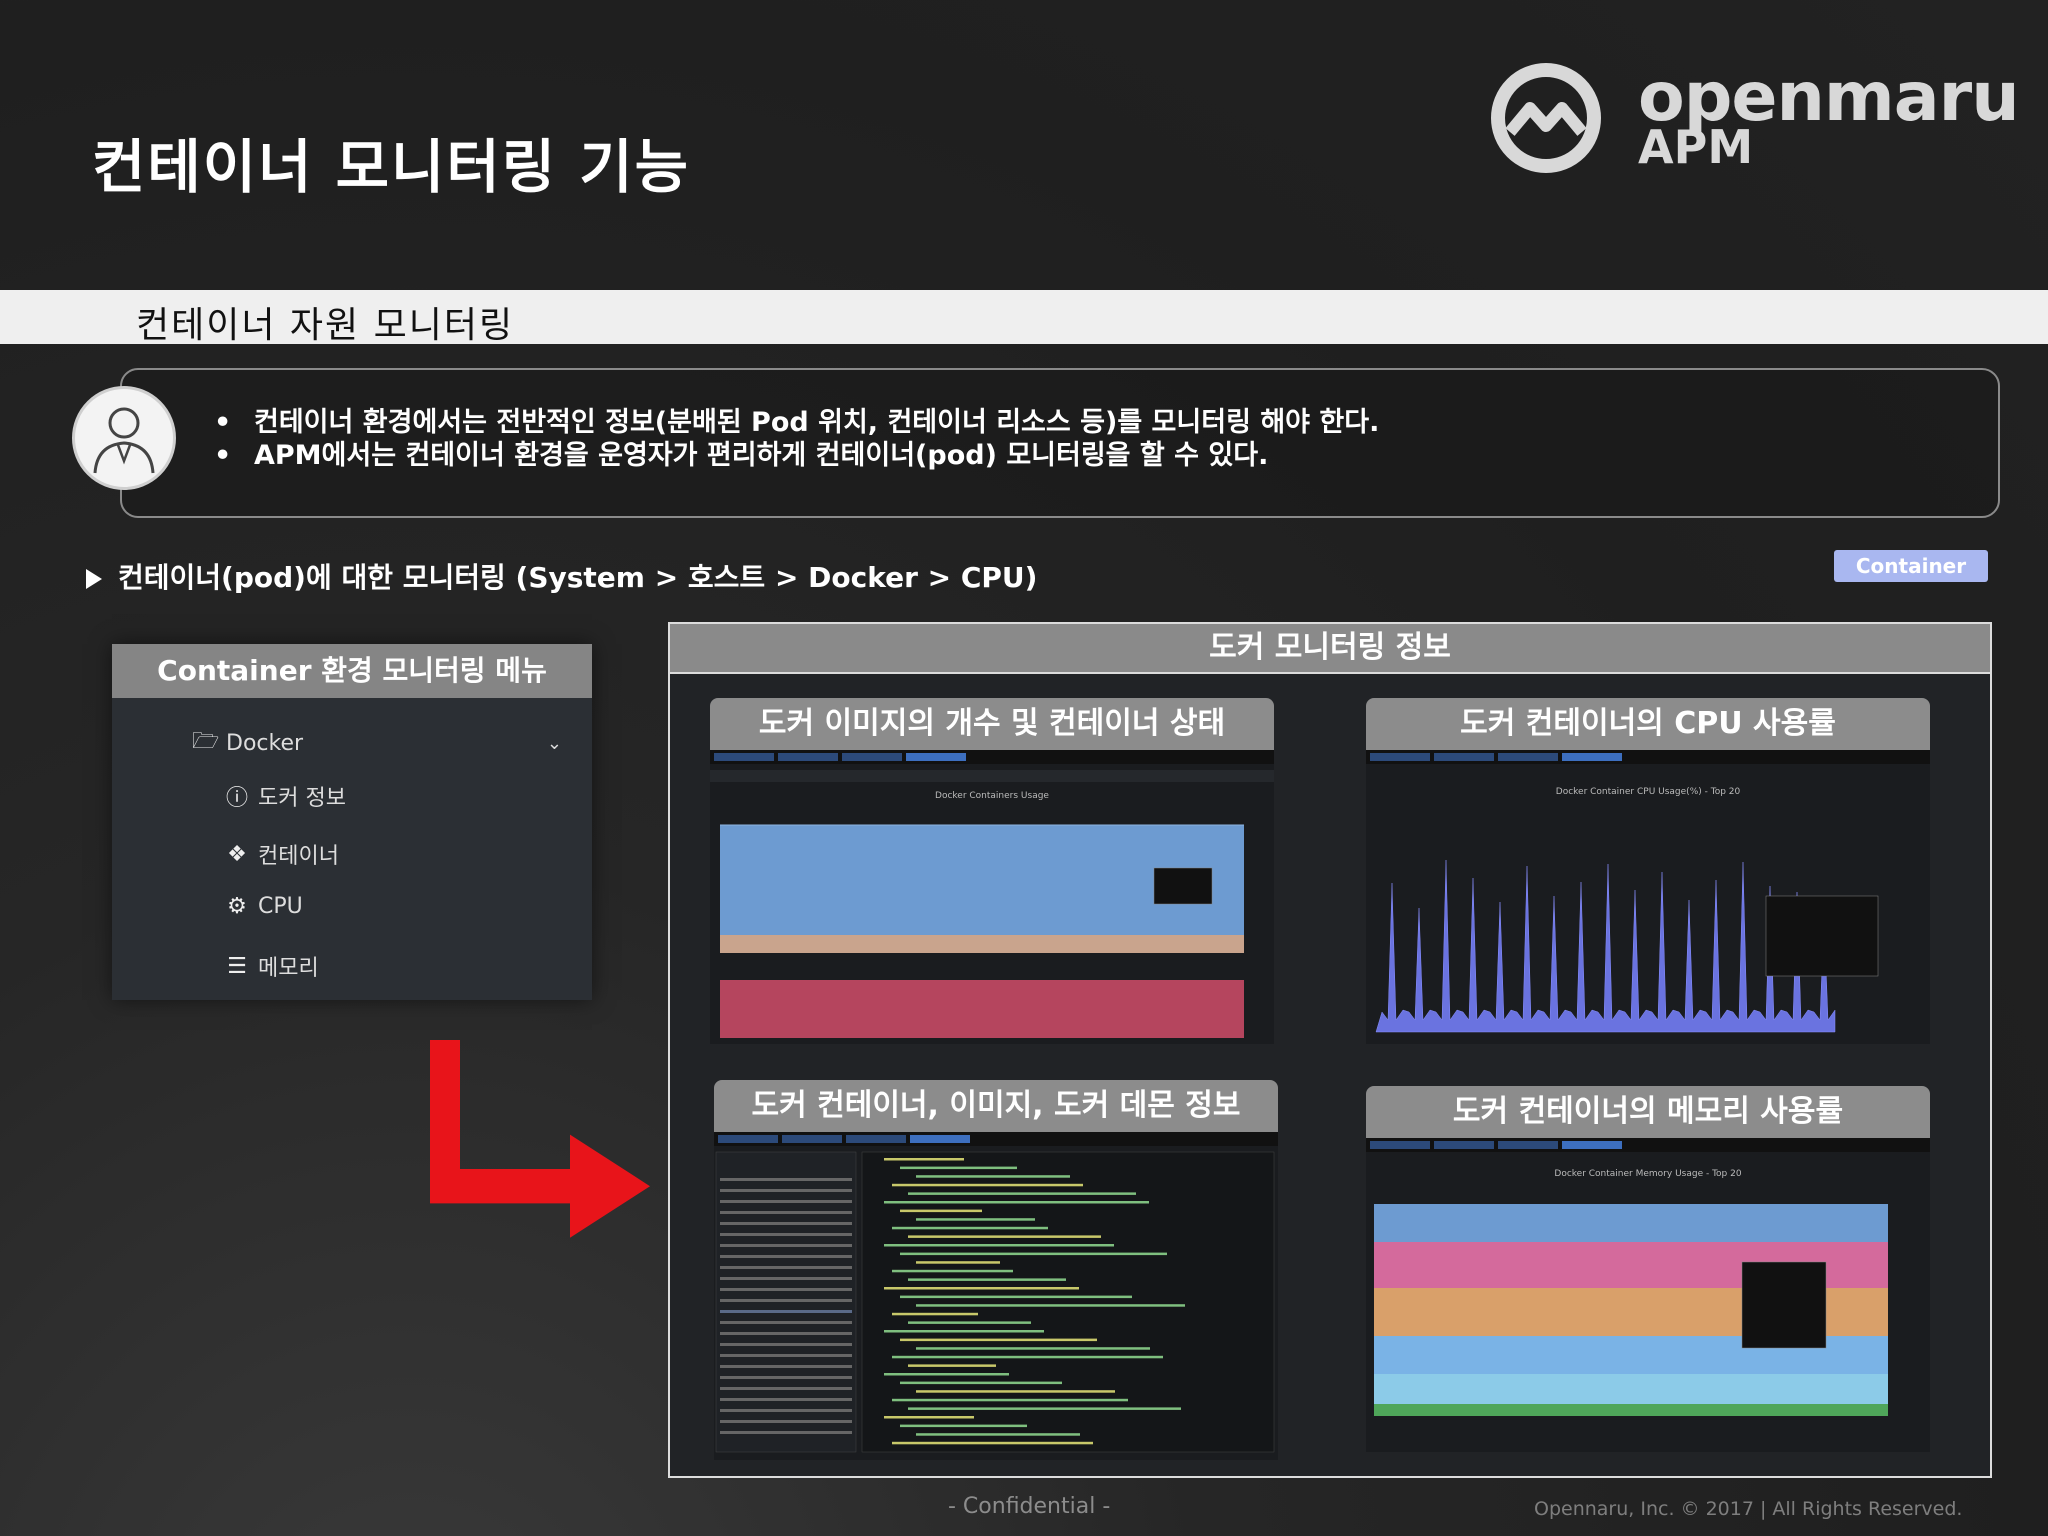  I want to click on chart-title: Docker Containers Usage, so click(992, 796).